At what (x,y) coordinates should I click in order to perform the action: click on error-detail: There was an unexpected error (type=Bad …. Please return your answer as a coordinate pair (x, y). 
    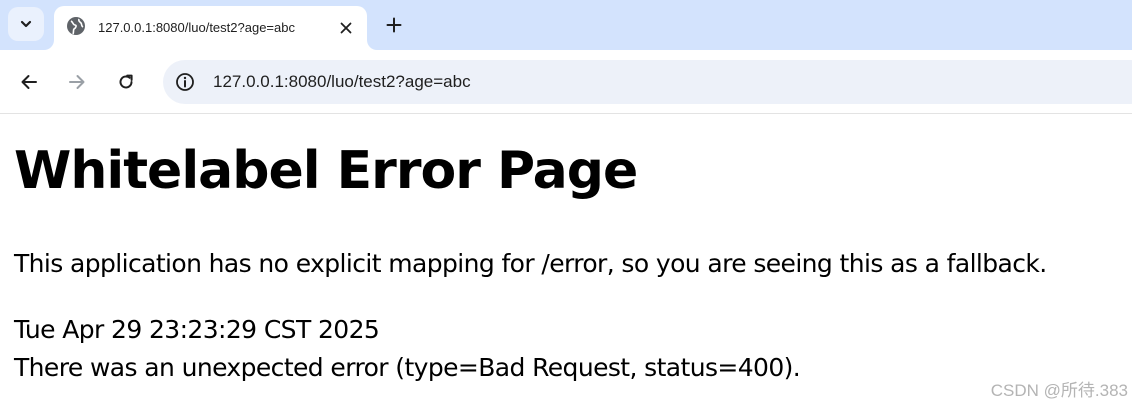
    Looking at the image, I should click on (407, 367).